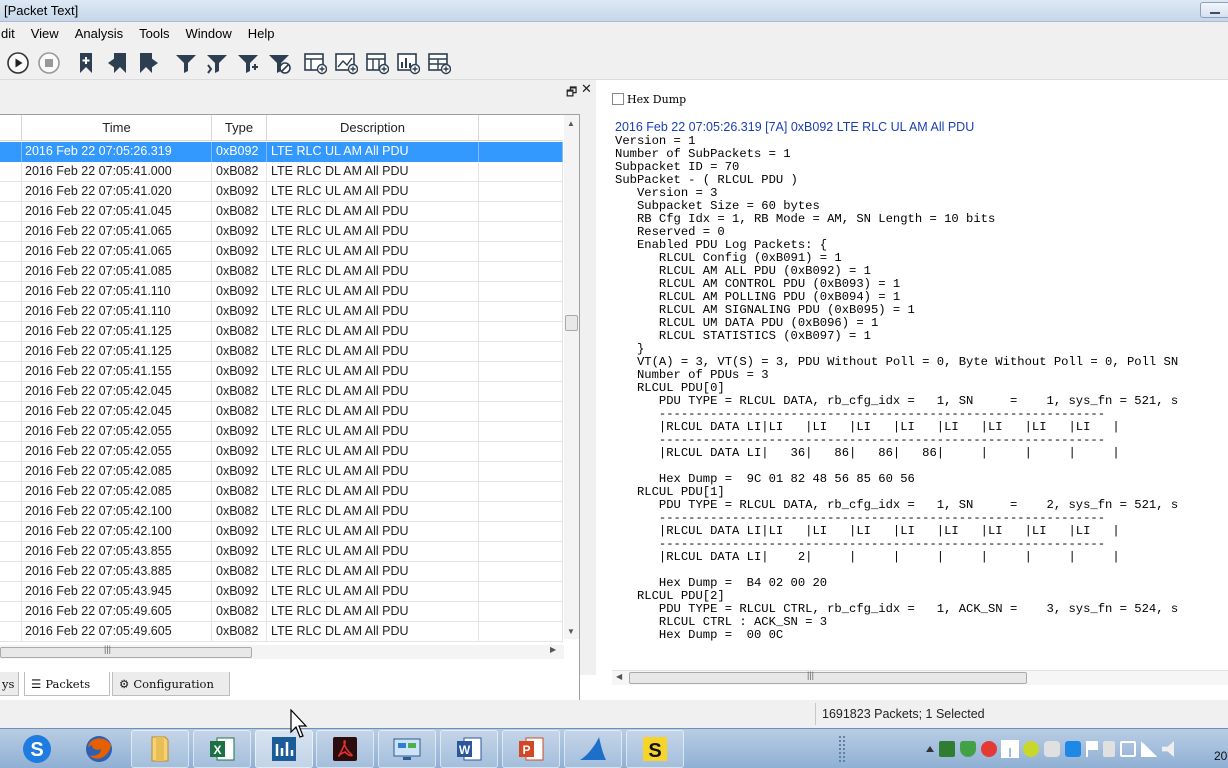 Image resolution: width=1228 pixels, height=768 pixels. What do you see at coordinates (842, 749) in the screenshot?
I see `taskbar-grip` at bounding box center [842, 749].